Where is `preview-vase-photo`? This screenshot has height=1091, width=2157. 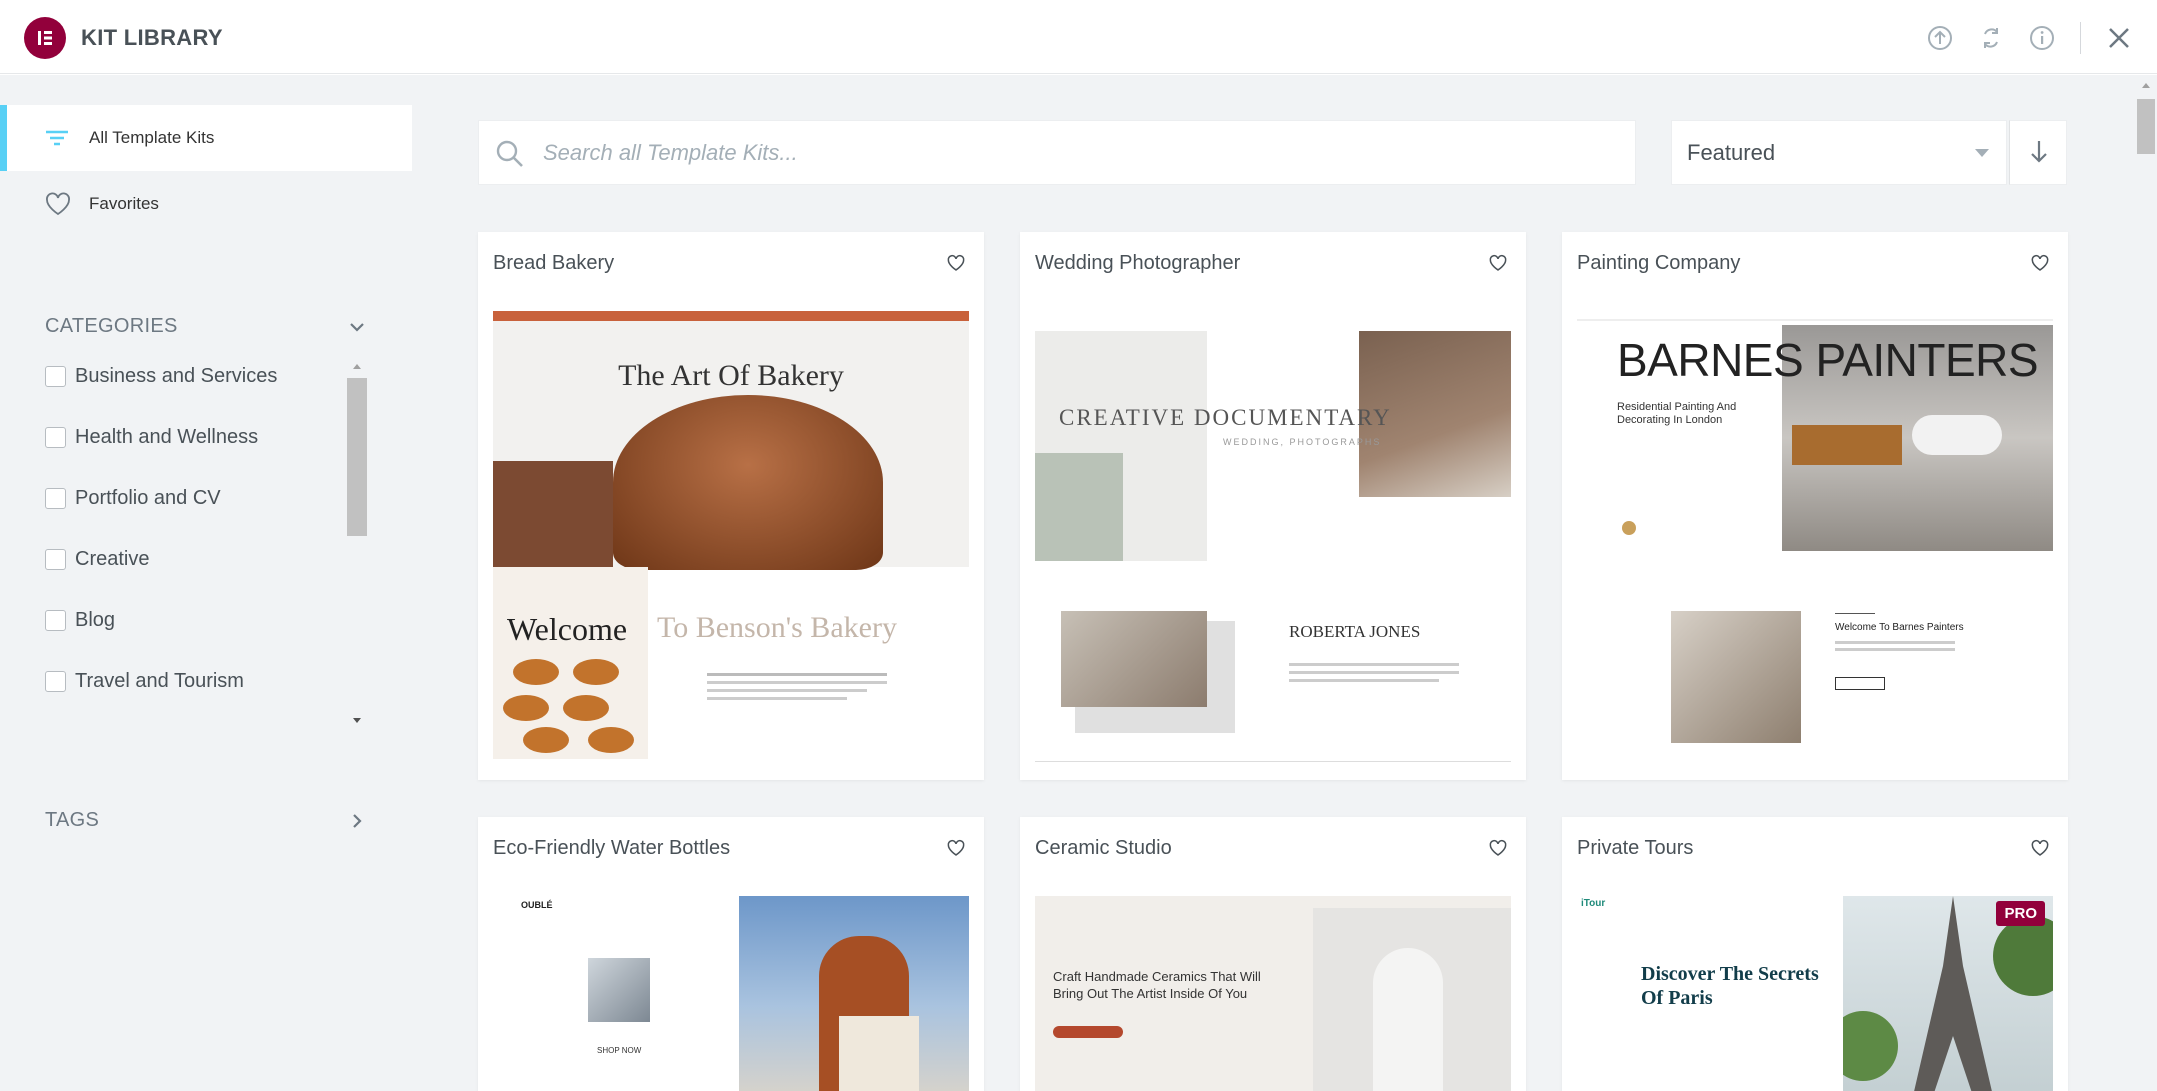
preview-vase-photo is located at coordinates (1412, 999).